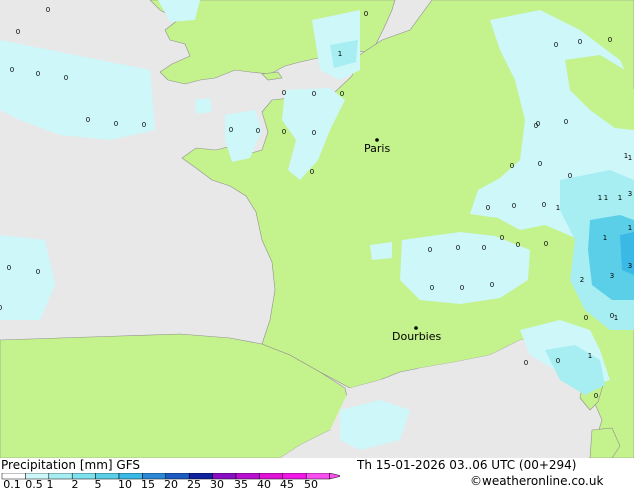 Image resolution: width=634 pixels, height=491 pixels. Describe the element at coordinates (287, 484) in the screenshot. I see `color-scale-tick: 45` at that location.